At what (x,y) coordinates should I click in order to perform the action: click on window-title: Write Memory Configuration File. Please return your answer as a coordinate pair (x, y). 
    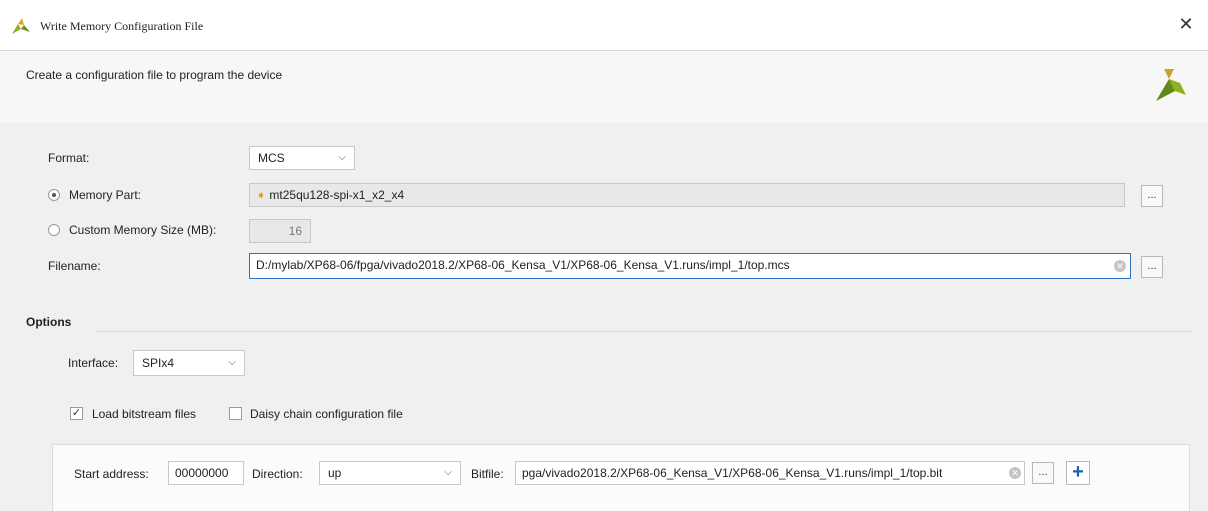
    Looking at the image, I should click on (122, 26).